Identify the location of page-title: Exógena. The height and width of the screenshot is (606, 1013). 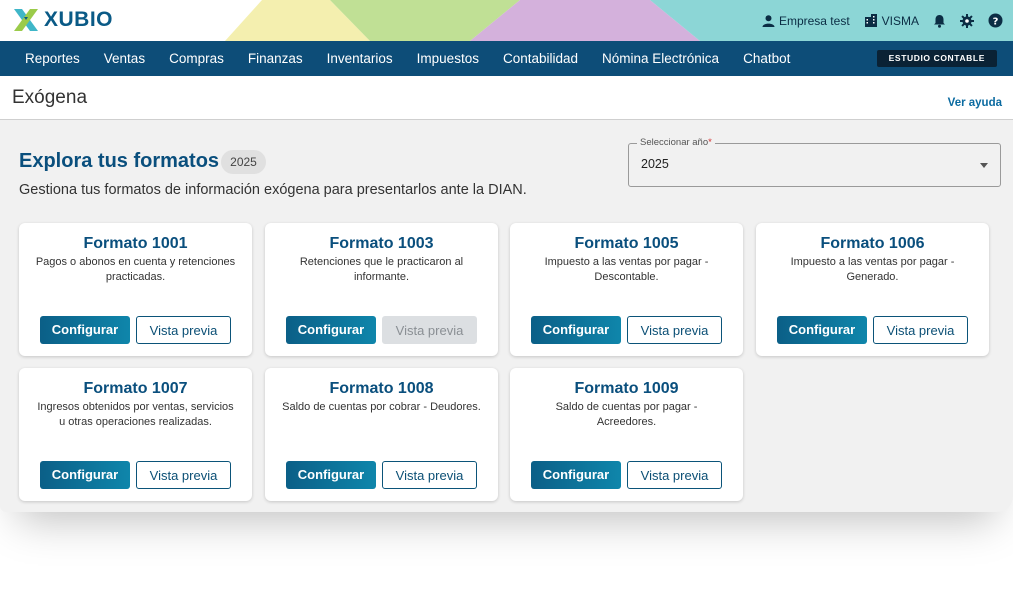
(50, 97).